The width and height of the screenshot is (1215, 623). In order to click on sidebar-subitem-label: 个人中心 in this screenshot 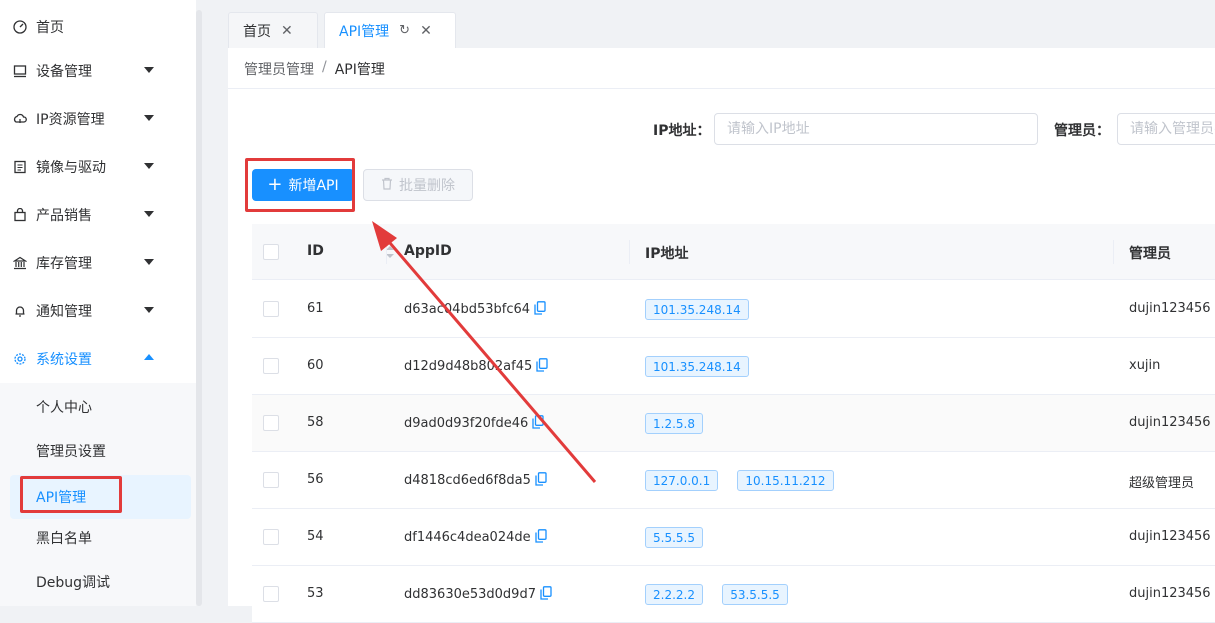, I will do `click(64, 408)`.